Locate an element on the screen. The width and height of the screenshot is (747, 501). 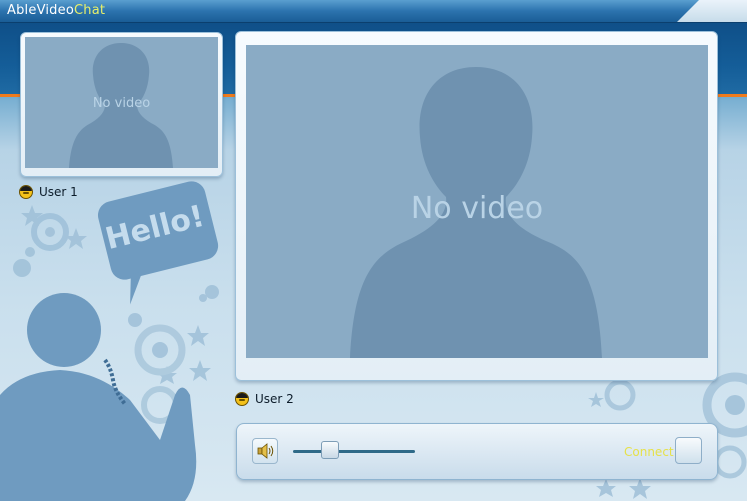
local-video-placeholder: No video is located at coordinates (121, 103).